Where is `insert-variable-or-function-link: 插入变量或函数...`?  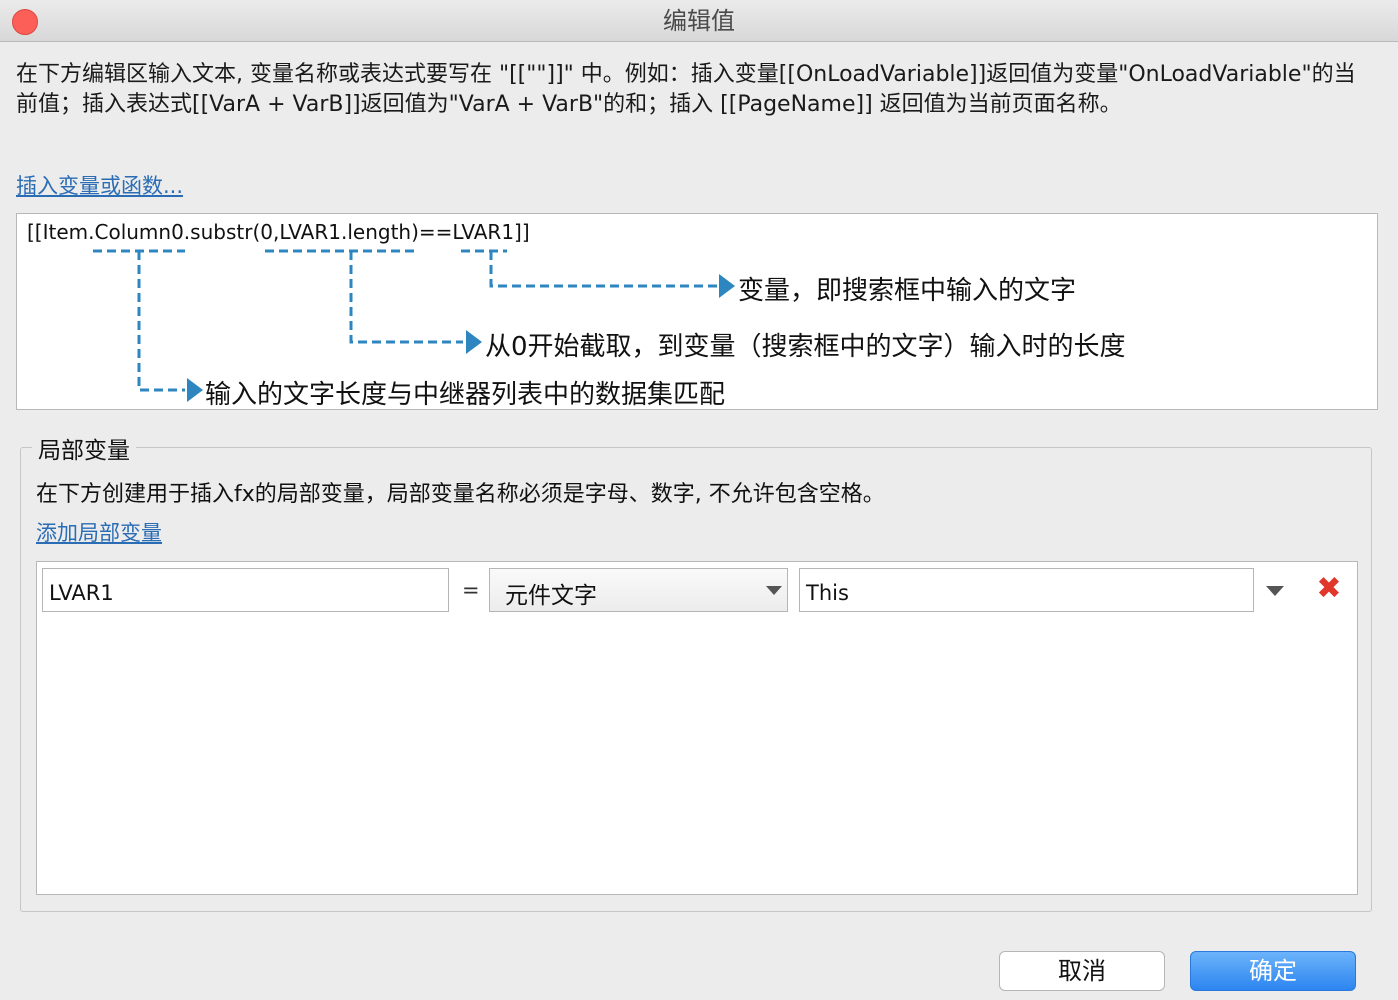
insert-variable-or-function-link: 插入变量或函数... is located at coordinates (99, 185).